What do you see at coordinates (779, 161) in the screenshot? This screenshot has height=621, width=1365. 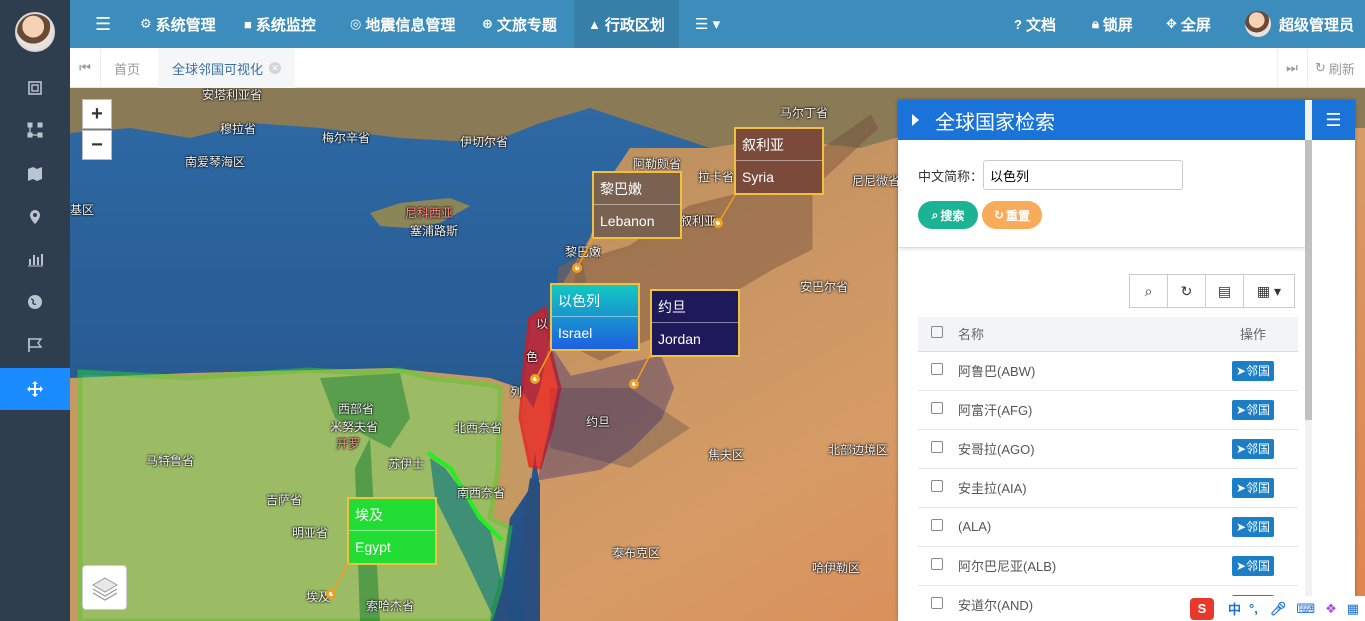 I see `country-label-syria: 叙利亚 Syria` at bounding box center [779, 161].